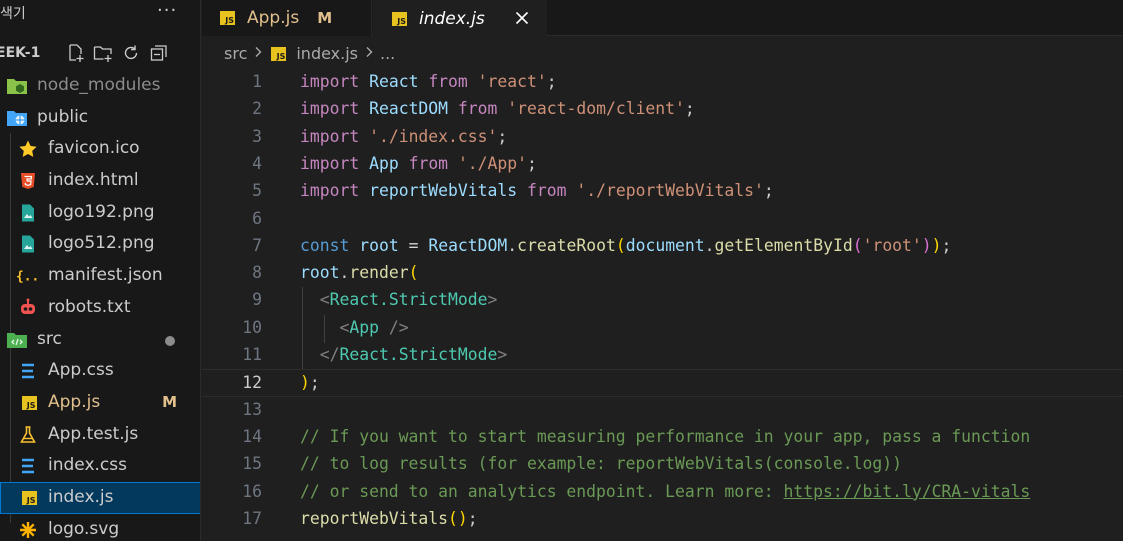 This screenshot has width=1123, height=541. I want to click on star-icon, so click(28, 149).